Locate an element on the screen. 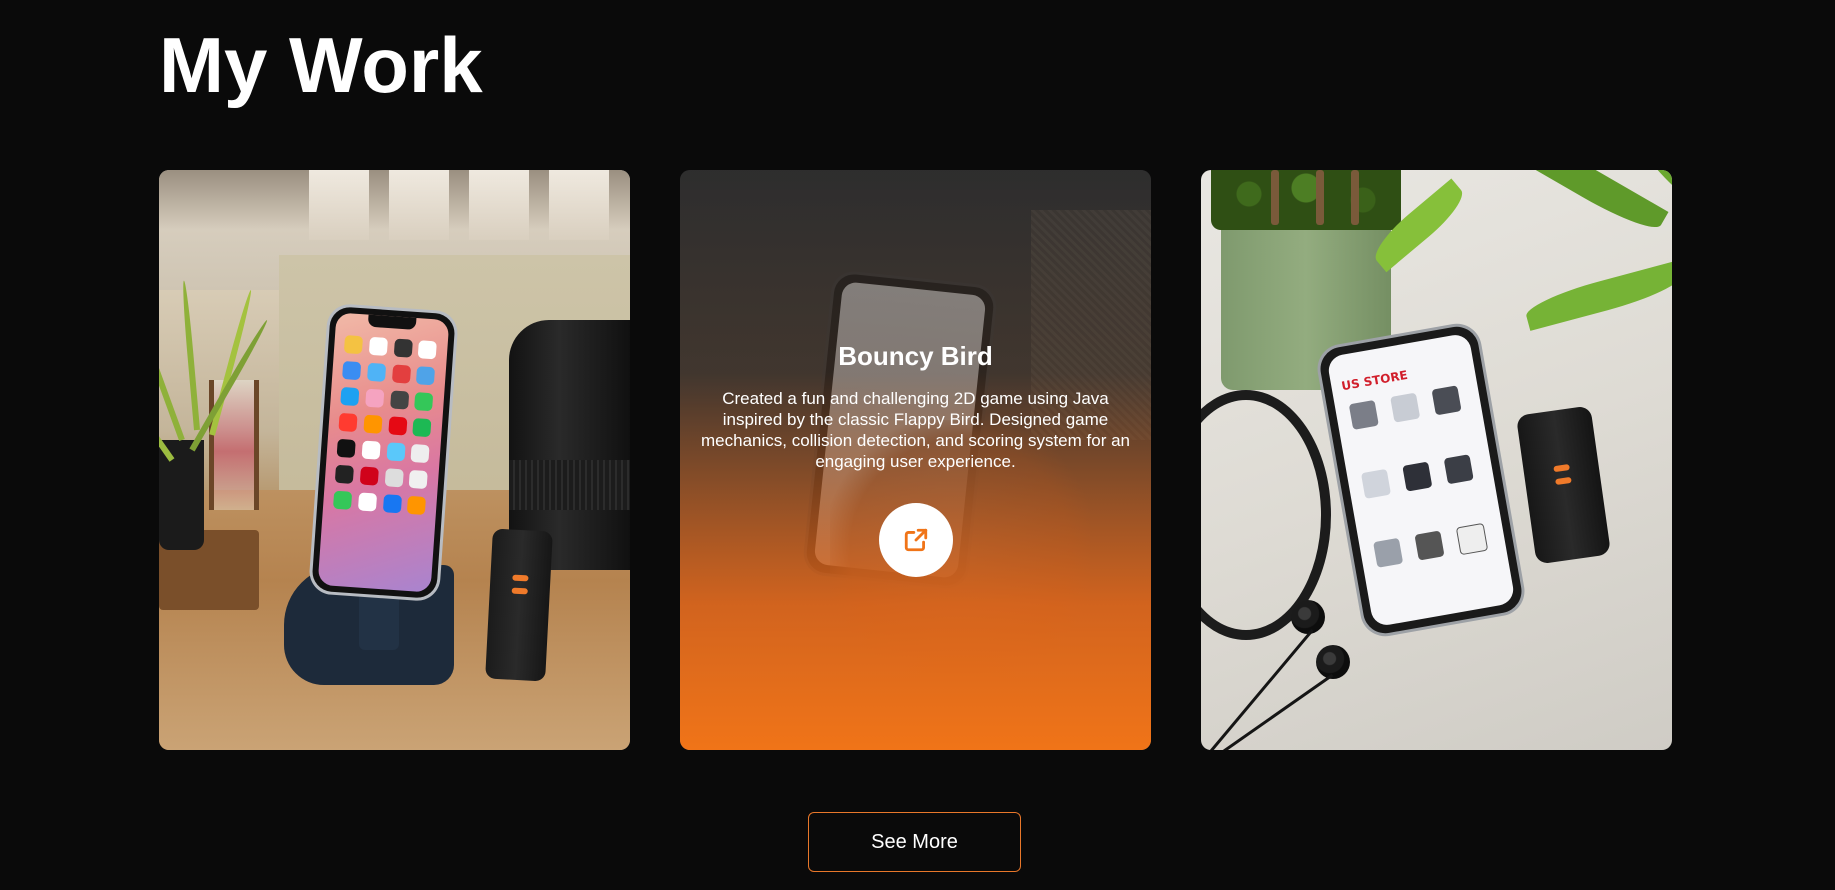  section-title: My Work is located at coordinates (321, 65).